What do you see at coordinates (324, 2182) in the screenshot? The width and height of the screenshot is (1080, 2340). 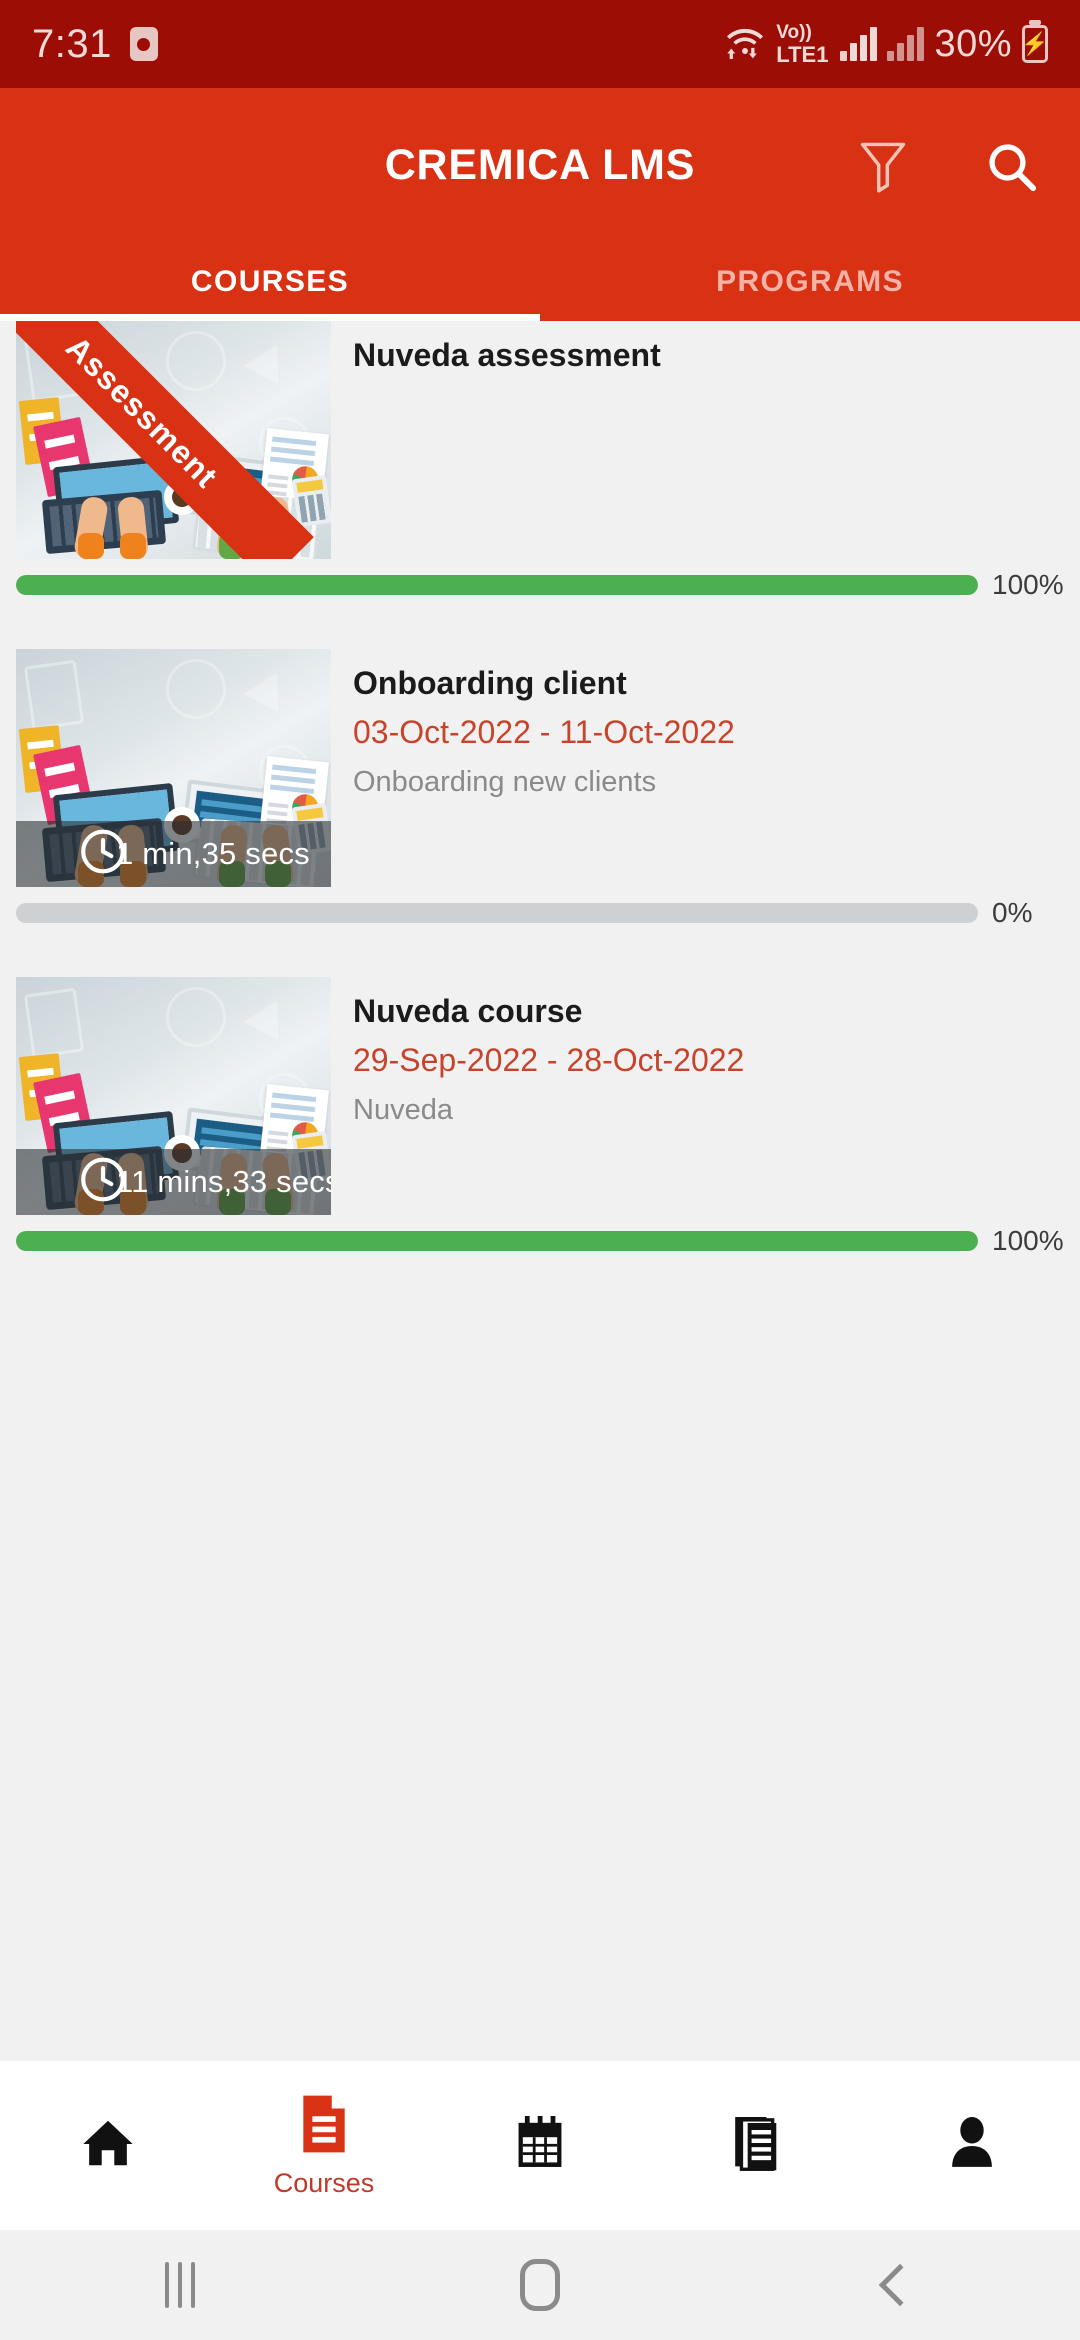 I see `bottom-nav-label-courses: Courses` at bounding box center [324, 2182].